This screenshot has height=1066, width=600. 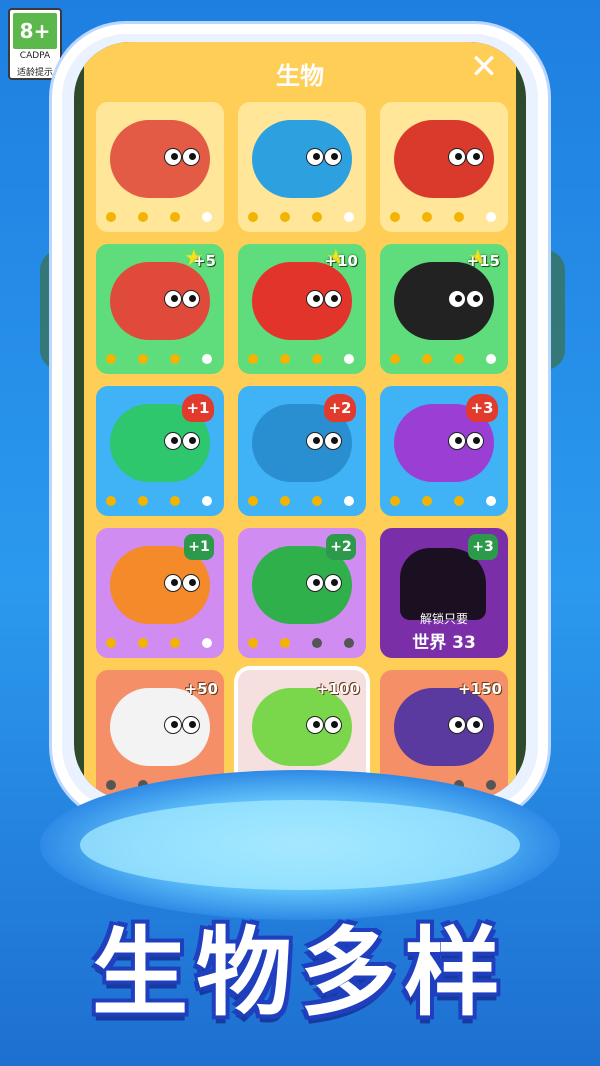 I want to click on hero-title: 生物多样, so click(x=300, y=973).